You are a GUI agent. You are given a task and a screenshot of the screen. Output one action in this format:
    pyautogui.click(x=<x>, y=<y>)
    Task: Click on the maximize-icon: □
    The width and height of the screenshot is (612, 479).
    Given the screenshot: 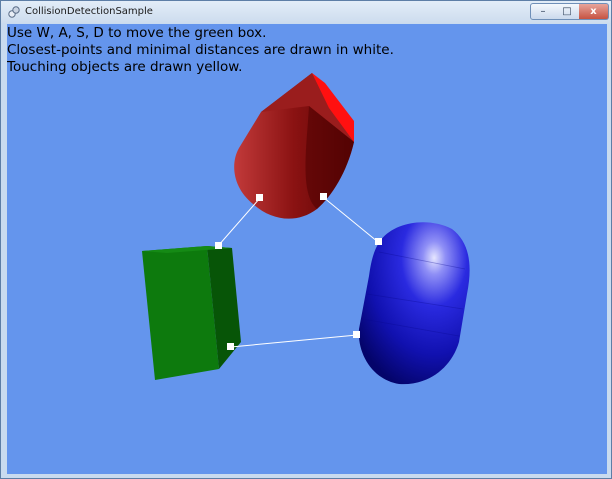 What is the action you would take?
    pyautogui.click(x=567, y=11)
    